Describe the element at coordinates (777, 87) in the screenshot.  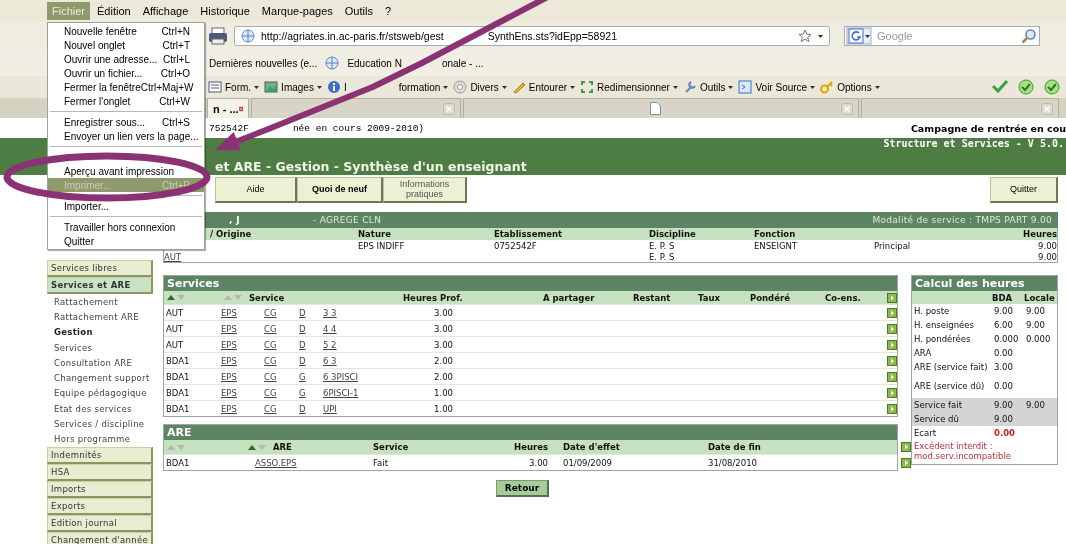
I see `toolbar-button: Voir Source` at that location.